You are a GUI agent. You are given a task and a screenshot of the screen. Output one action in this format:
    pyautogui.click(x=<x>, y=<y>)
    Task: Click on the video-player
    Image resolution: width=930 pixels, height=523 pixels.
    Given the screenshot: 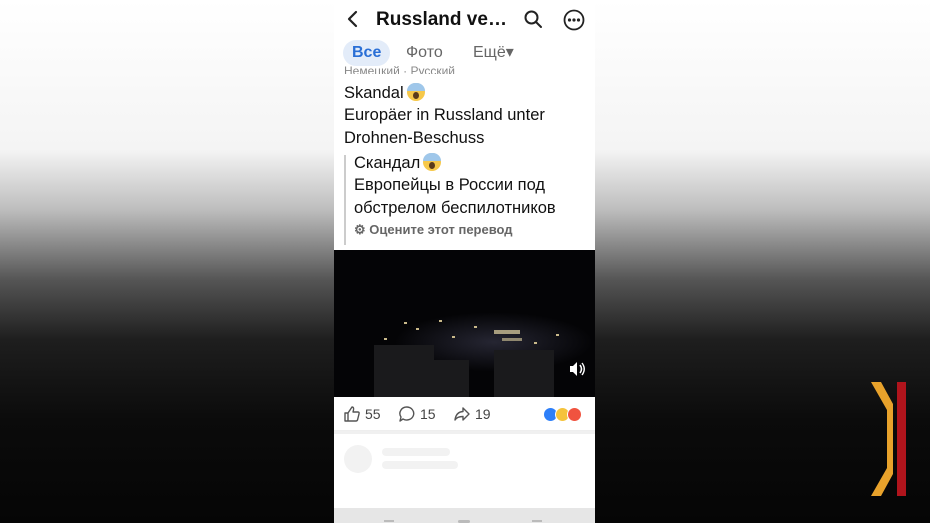 What is the action you would take?
    pyautogui.click(x=464, y=323)
    